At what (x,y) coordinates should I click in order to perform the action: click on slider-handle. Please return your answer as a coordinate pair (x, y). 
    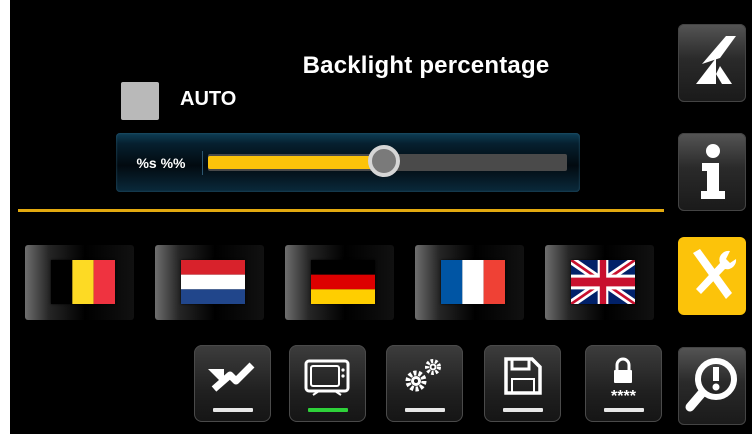
    Looking at the image, I should click on (383, 161).